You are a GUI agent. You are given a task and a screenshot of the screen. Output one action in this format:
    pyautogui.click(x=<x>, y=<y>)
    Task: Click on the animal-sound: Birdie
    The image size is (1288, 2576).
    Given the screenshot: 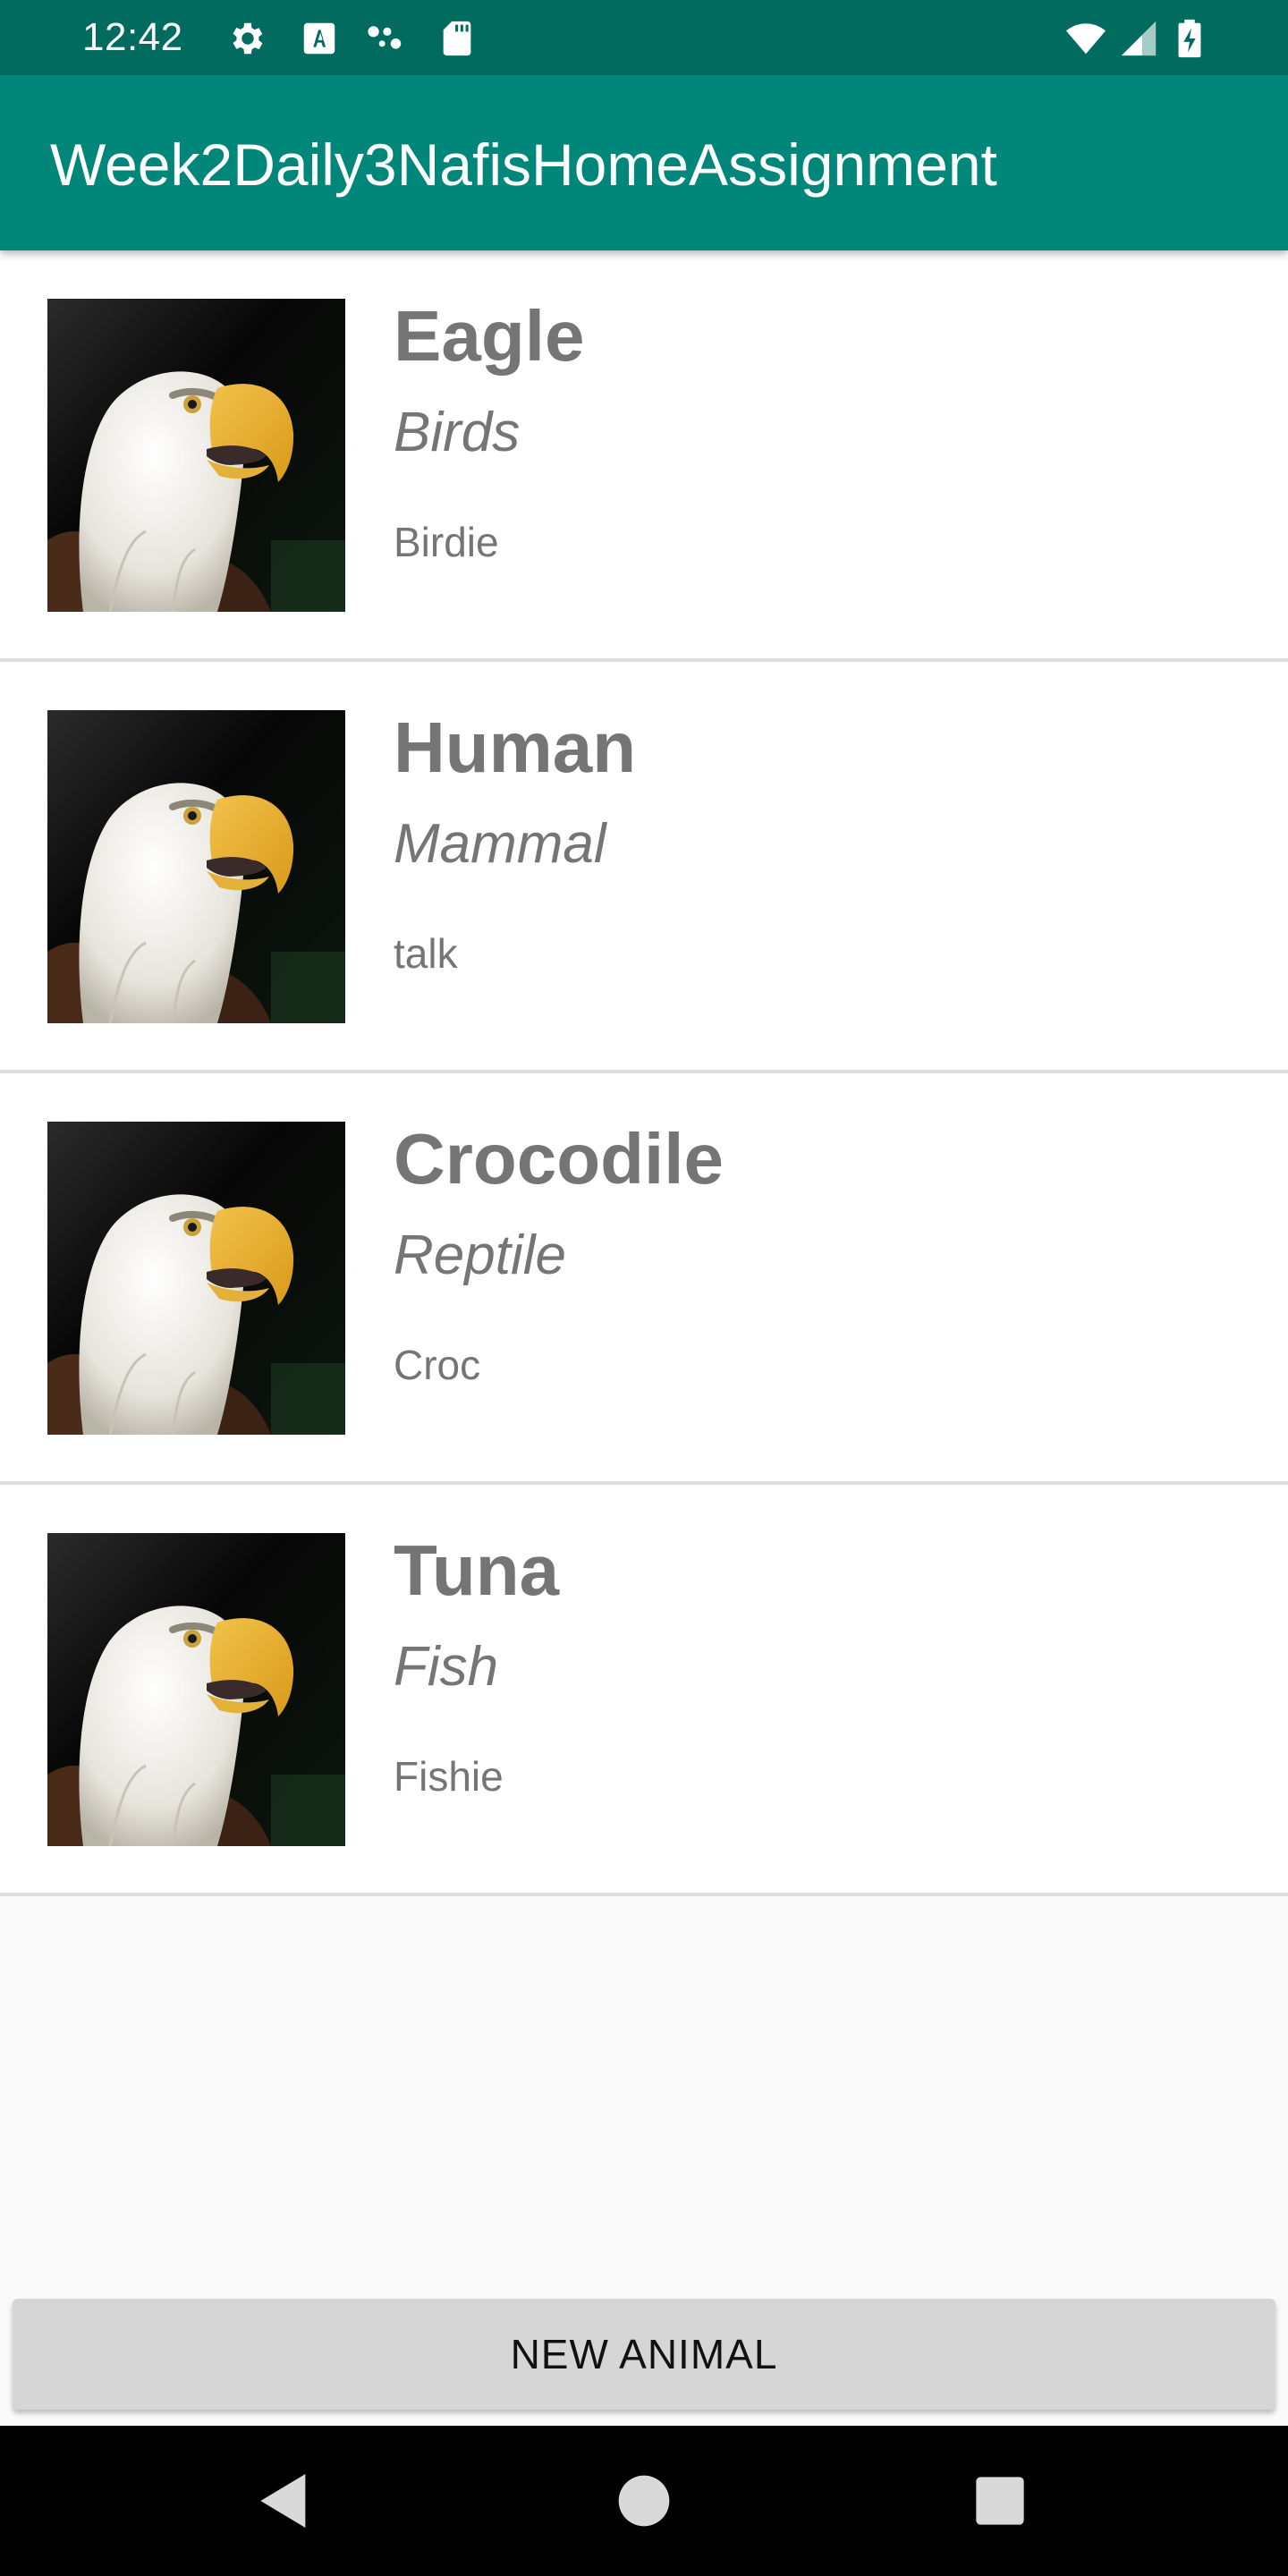 What is the action you would take?
    pyautogui.click(x=446, y=542)
    